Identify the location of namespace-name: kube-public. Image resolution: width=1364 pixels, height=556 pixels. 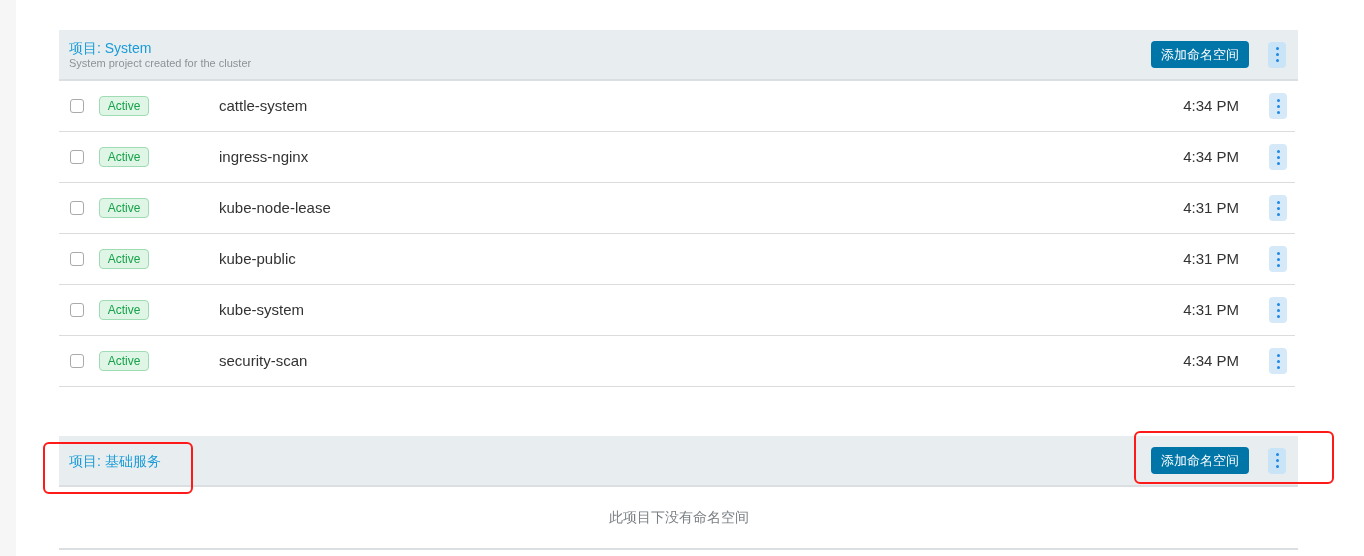
(258, 258).